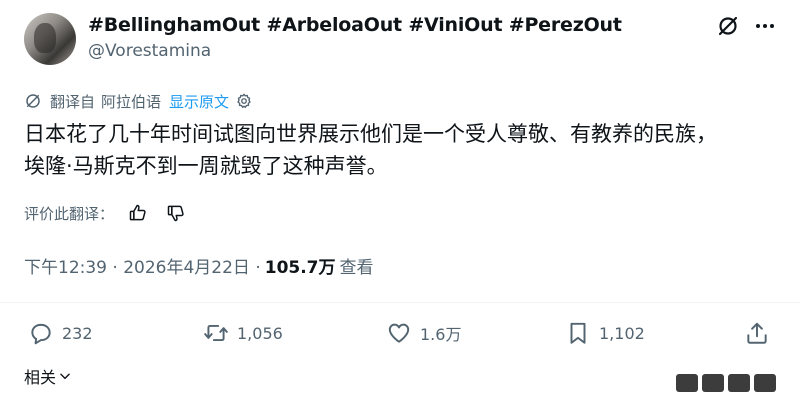  I want to click on related-toggle: 相关, so click(48, 376).